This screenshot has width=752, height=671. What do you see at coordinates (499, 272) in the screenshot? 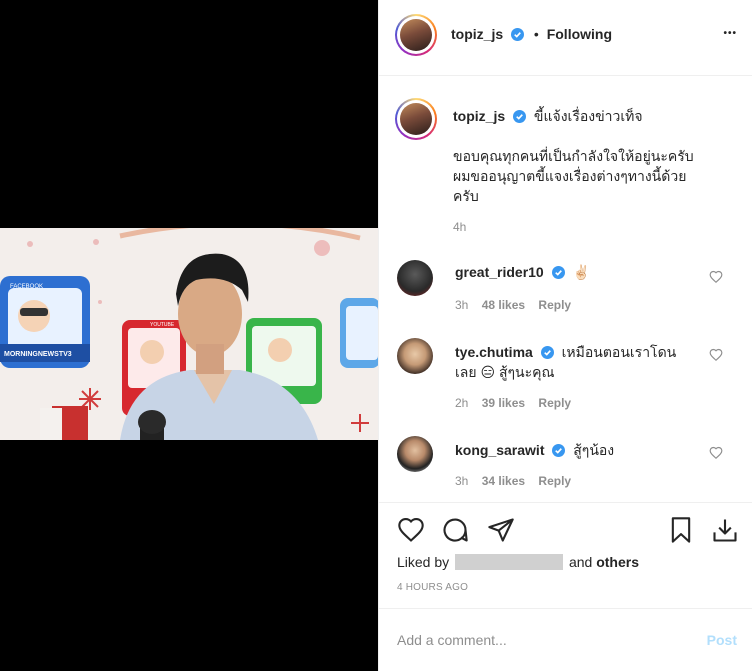
I see `comment-username: great_rider10` at bounding box center [499, 272].